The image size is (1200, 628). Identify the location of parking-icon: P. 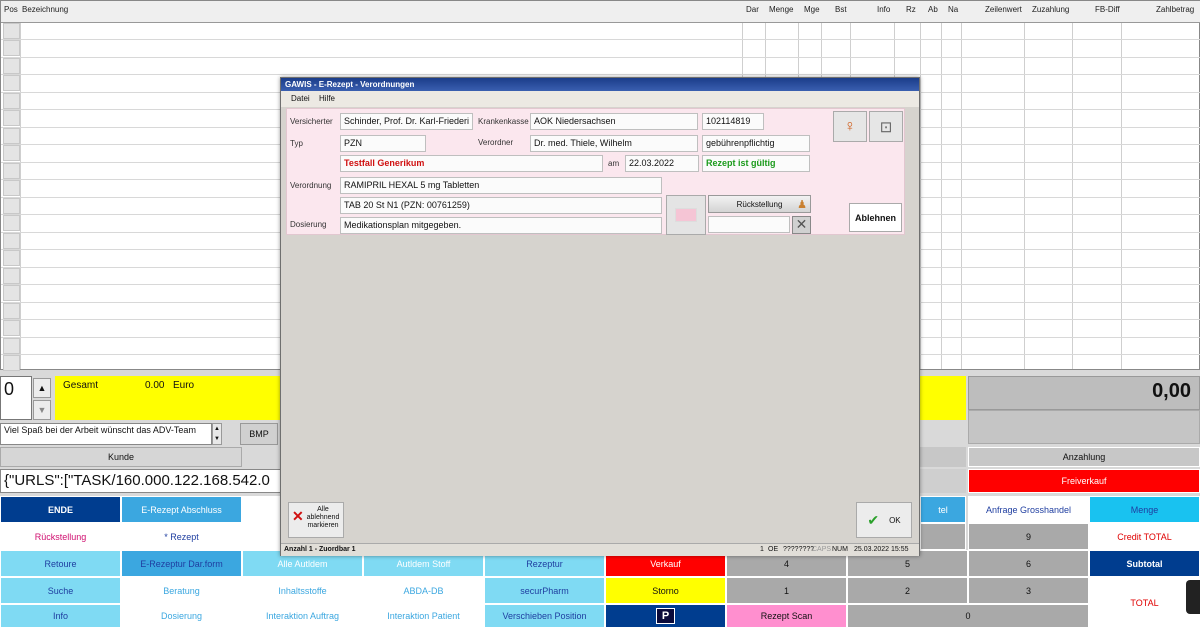
(665, 616).